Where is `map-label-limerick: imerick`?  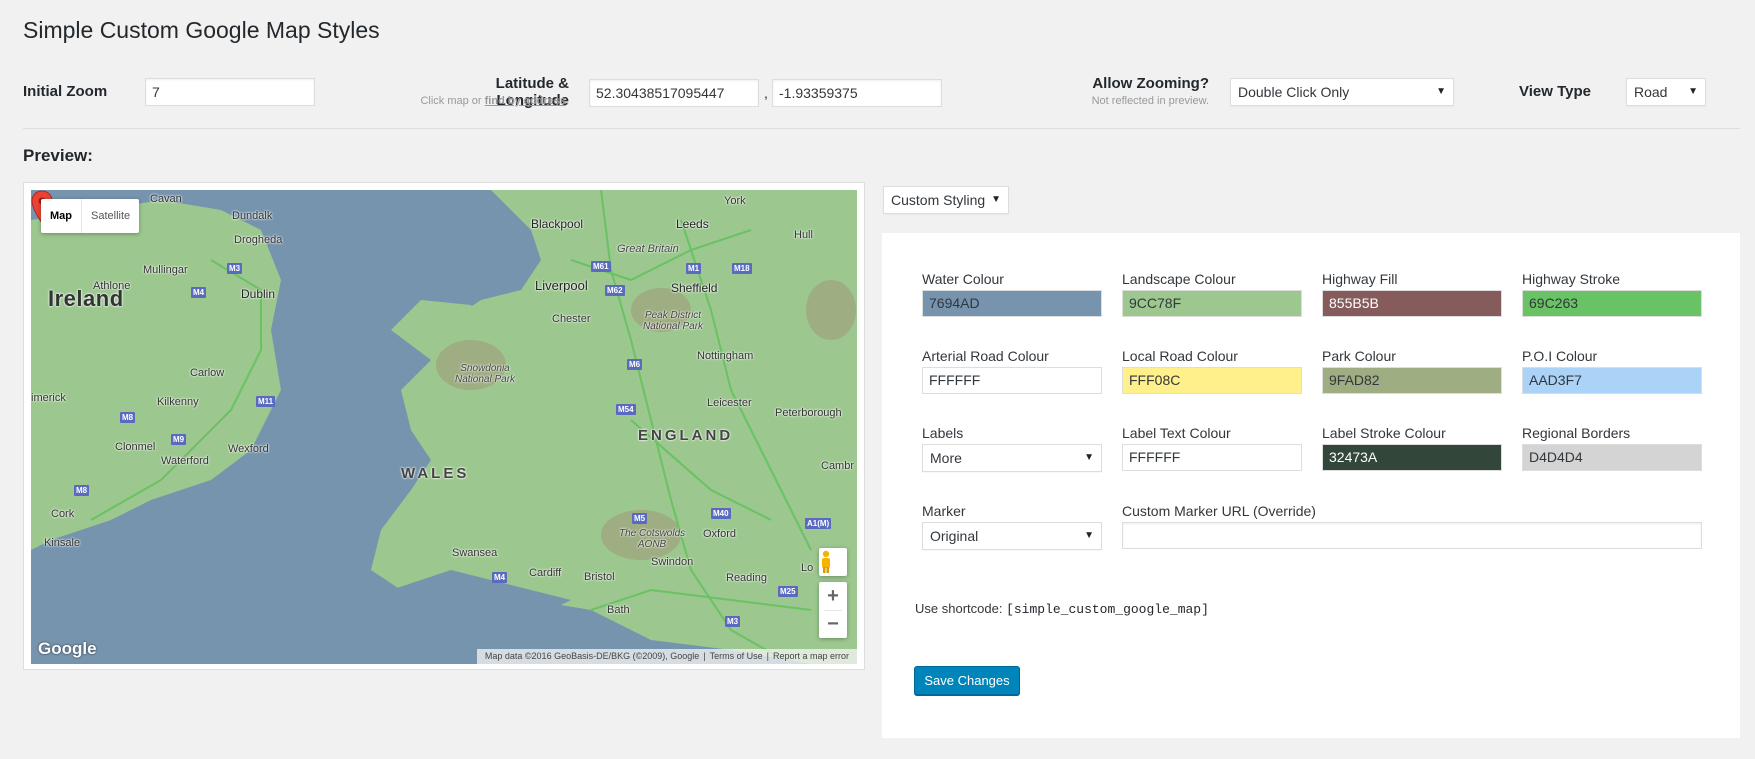 map-label-limerick: imerick is located at coordinates (48, 398).